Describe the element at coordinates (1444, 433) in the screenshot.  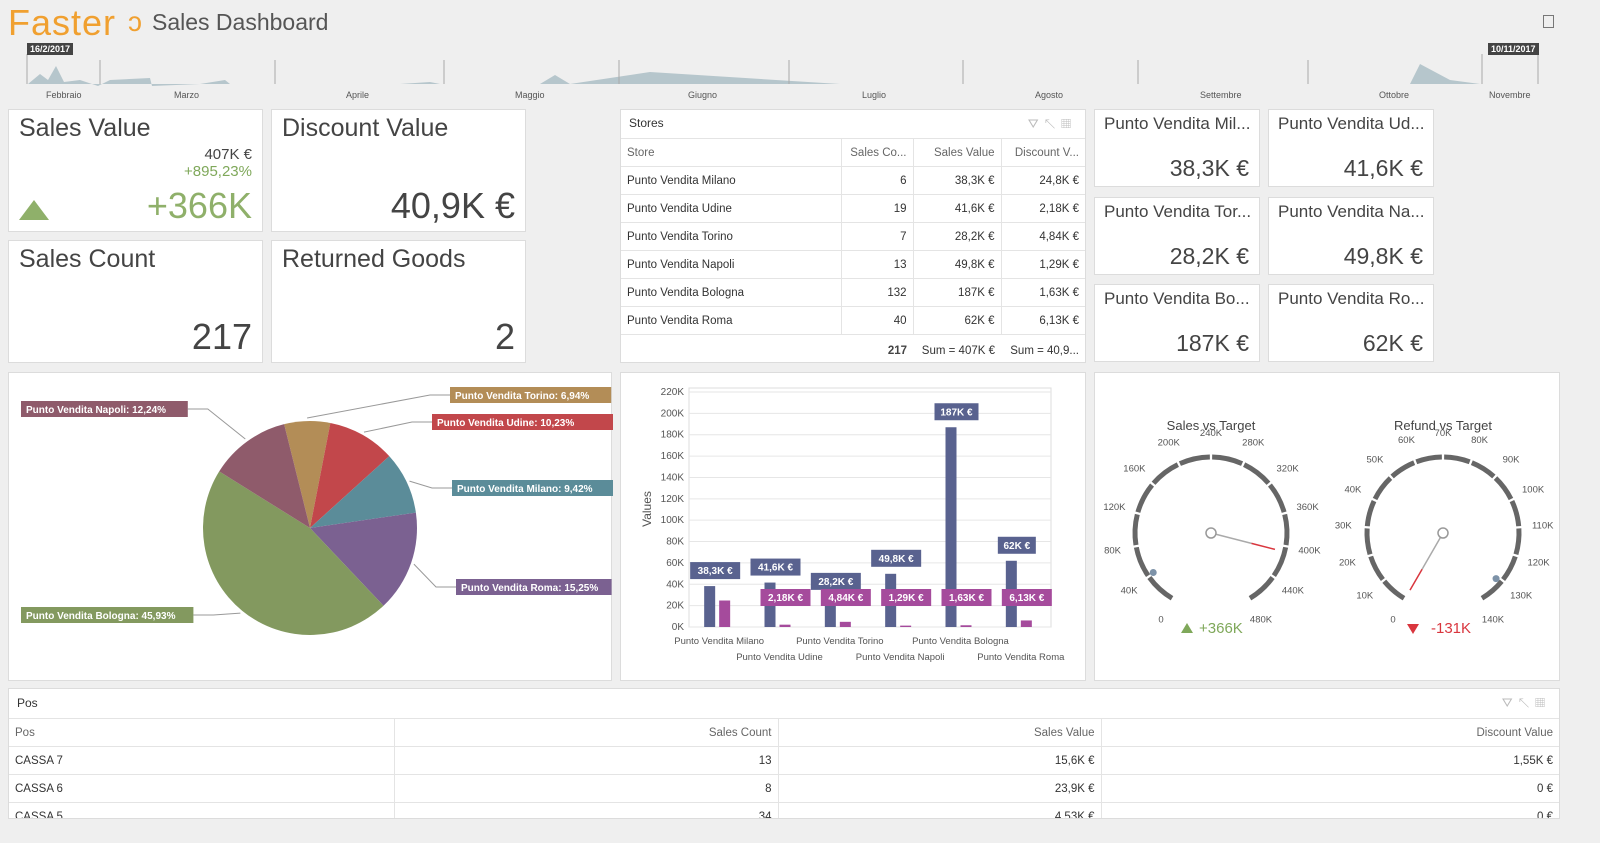
I see `gauge-tick-label: 70K` at that location.